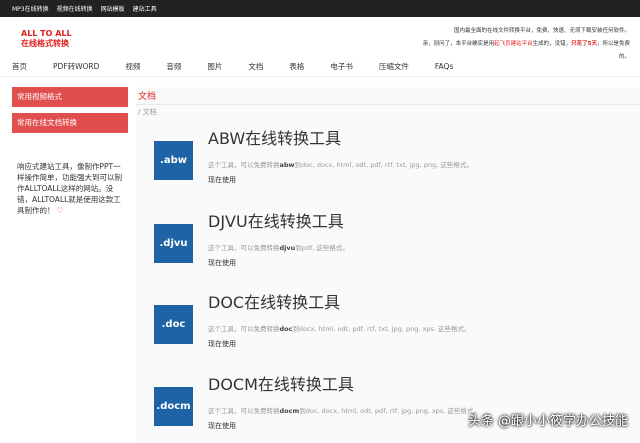  I want to click on tool-title: ABW在线转换工具, so click(274, 137).